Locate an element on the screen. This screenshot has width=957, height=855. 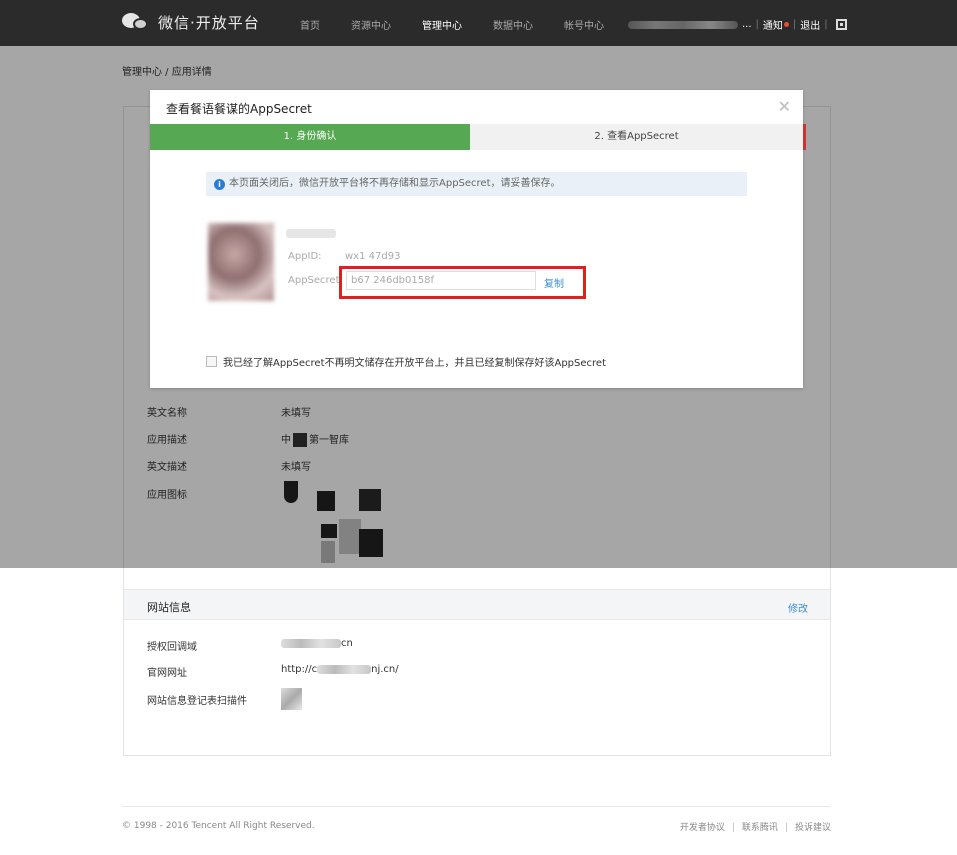
info-icon: i is located at coordinates (219, 184).